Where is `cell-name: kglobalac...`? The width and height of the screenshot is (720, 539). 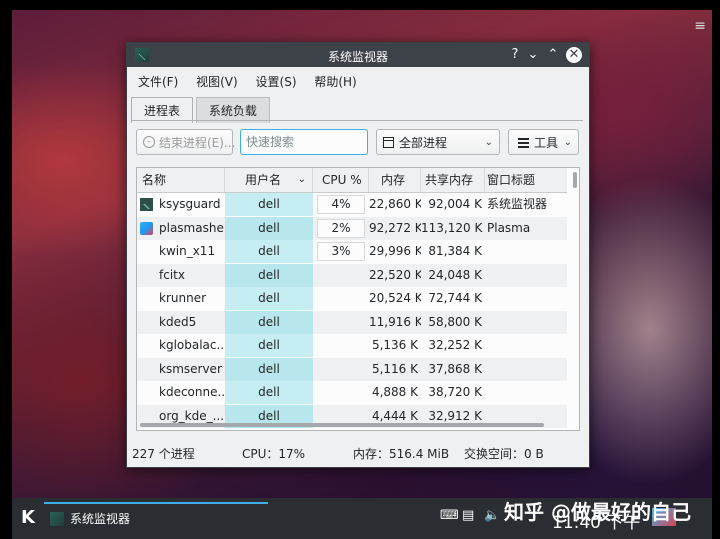 cell-name: kglobalac... is located at coordinates (192, 345).